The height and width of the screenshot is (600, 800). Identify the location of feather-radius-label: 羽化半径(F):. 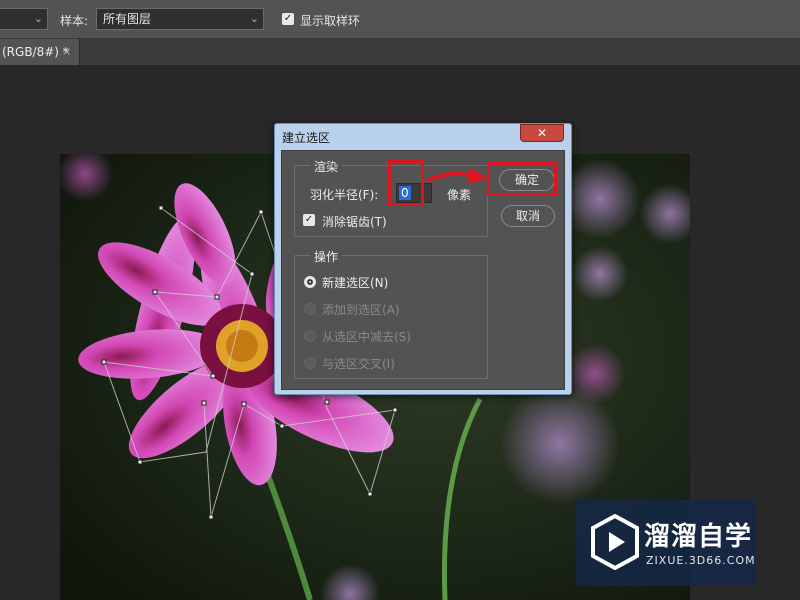
(344, 195).